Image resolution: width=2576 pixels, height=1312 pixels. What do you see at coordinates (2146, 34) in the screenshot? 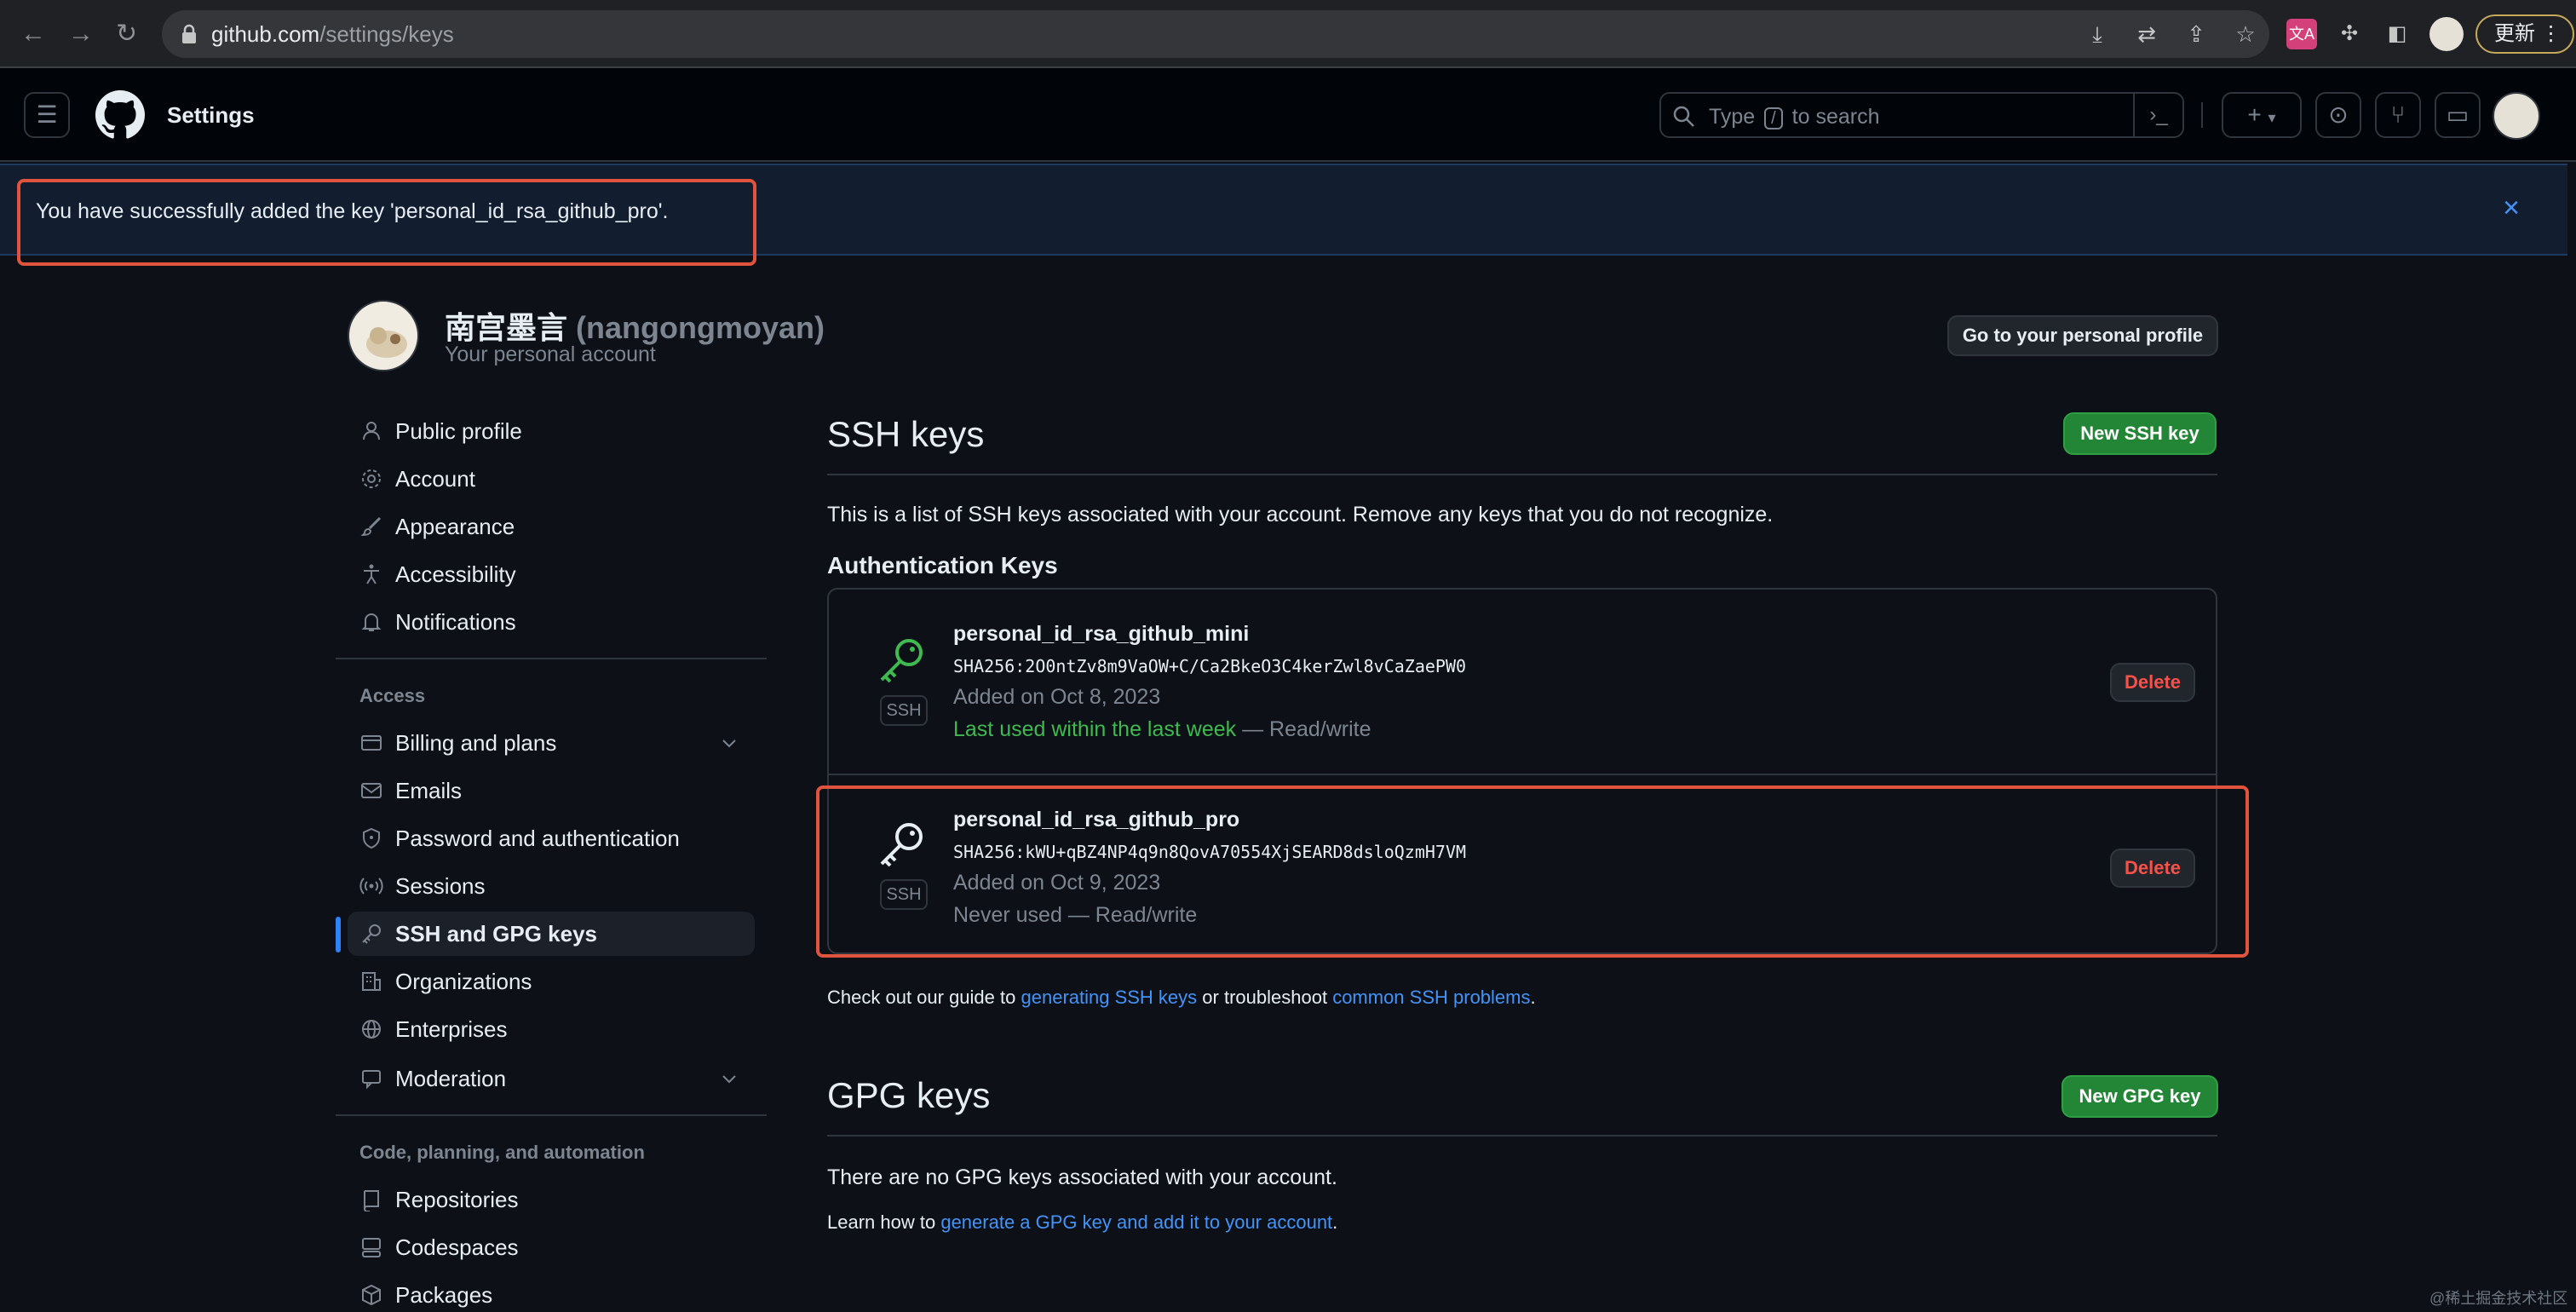
I see `translate-icon: ⇄` at bounding box center [2146, 34].